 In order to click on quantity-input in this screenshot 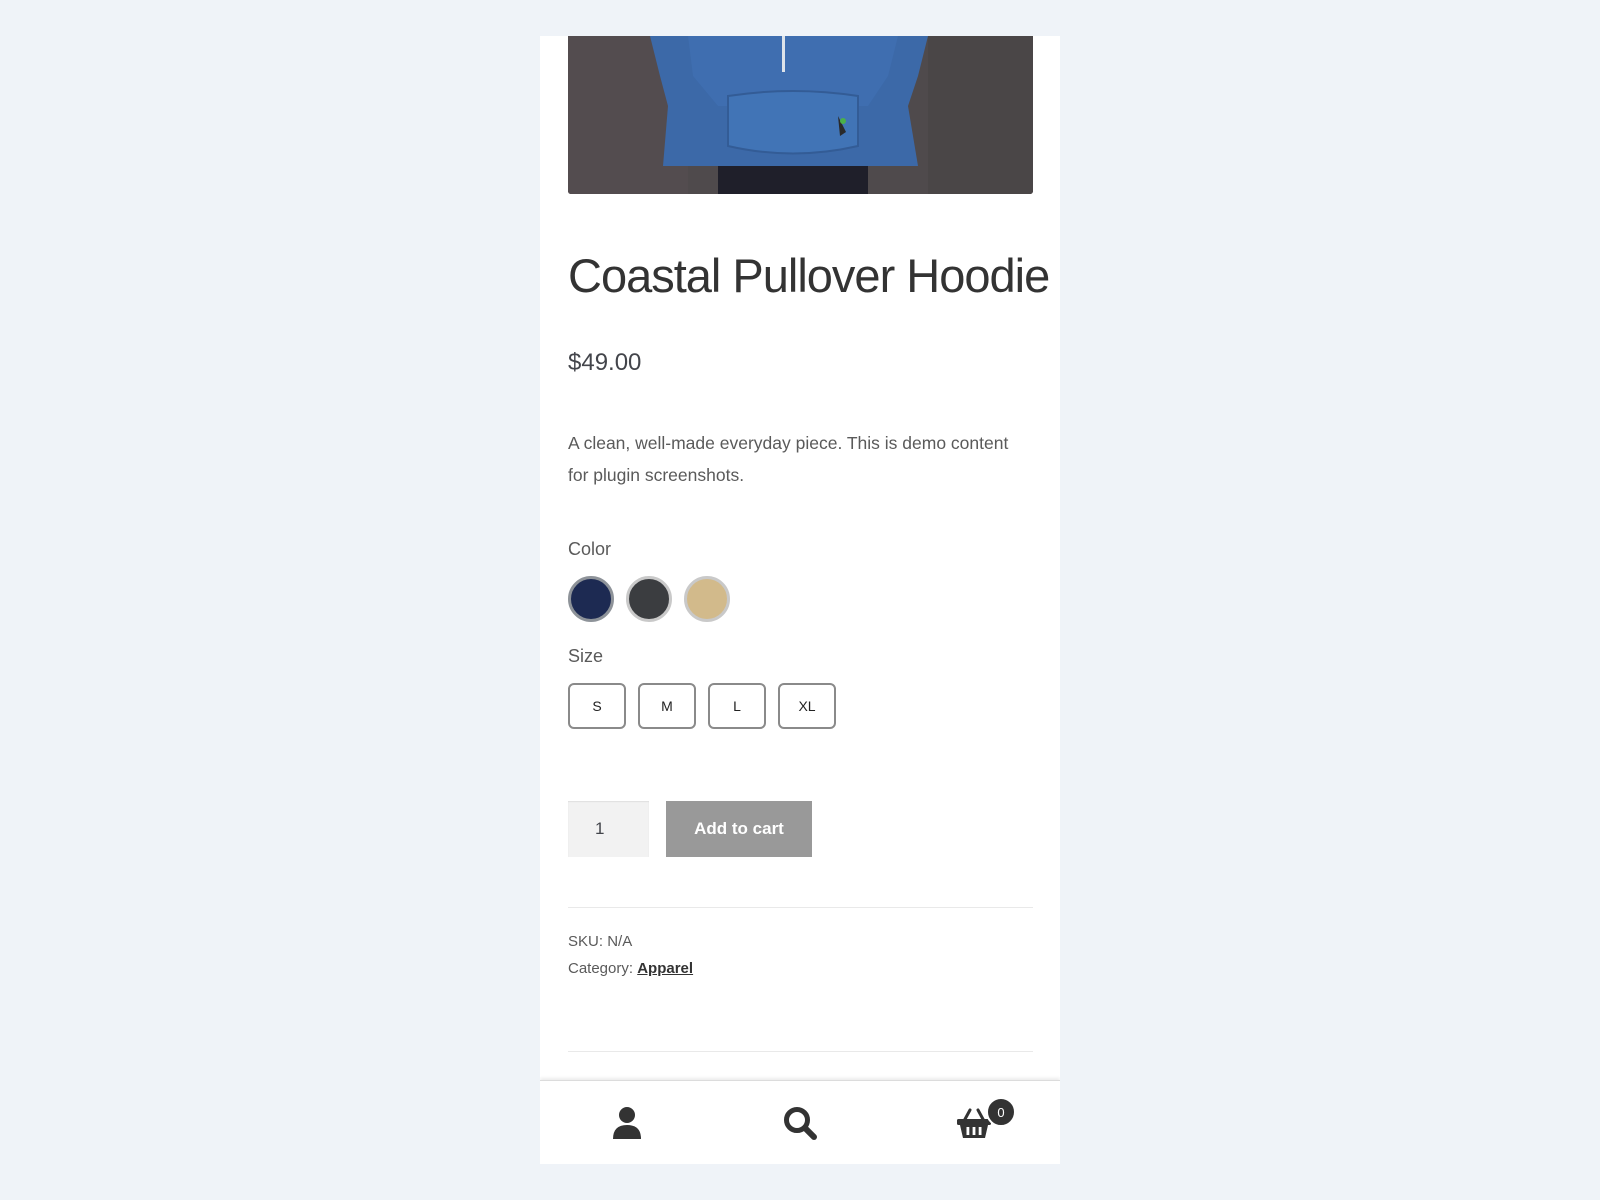, I will do `click(608, 829)`.